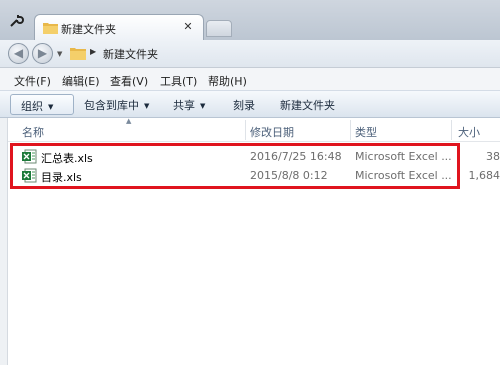 The height and width of the screenshot is (365, 500). What do you see at coordinates (219, 28) in the screenshot?
I see `new-tab-button` at bounding box center [219, 28].